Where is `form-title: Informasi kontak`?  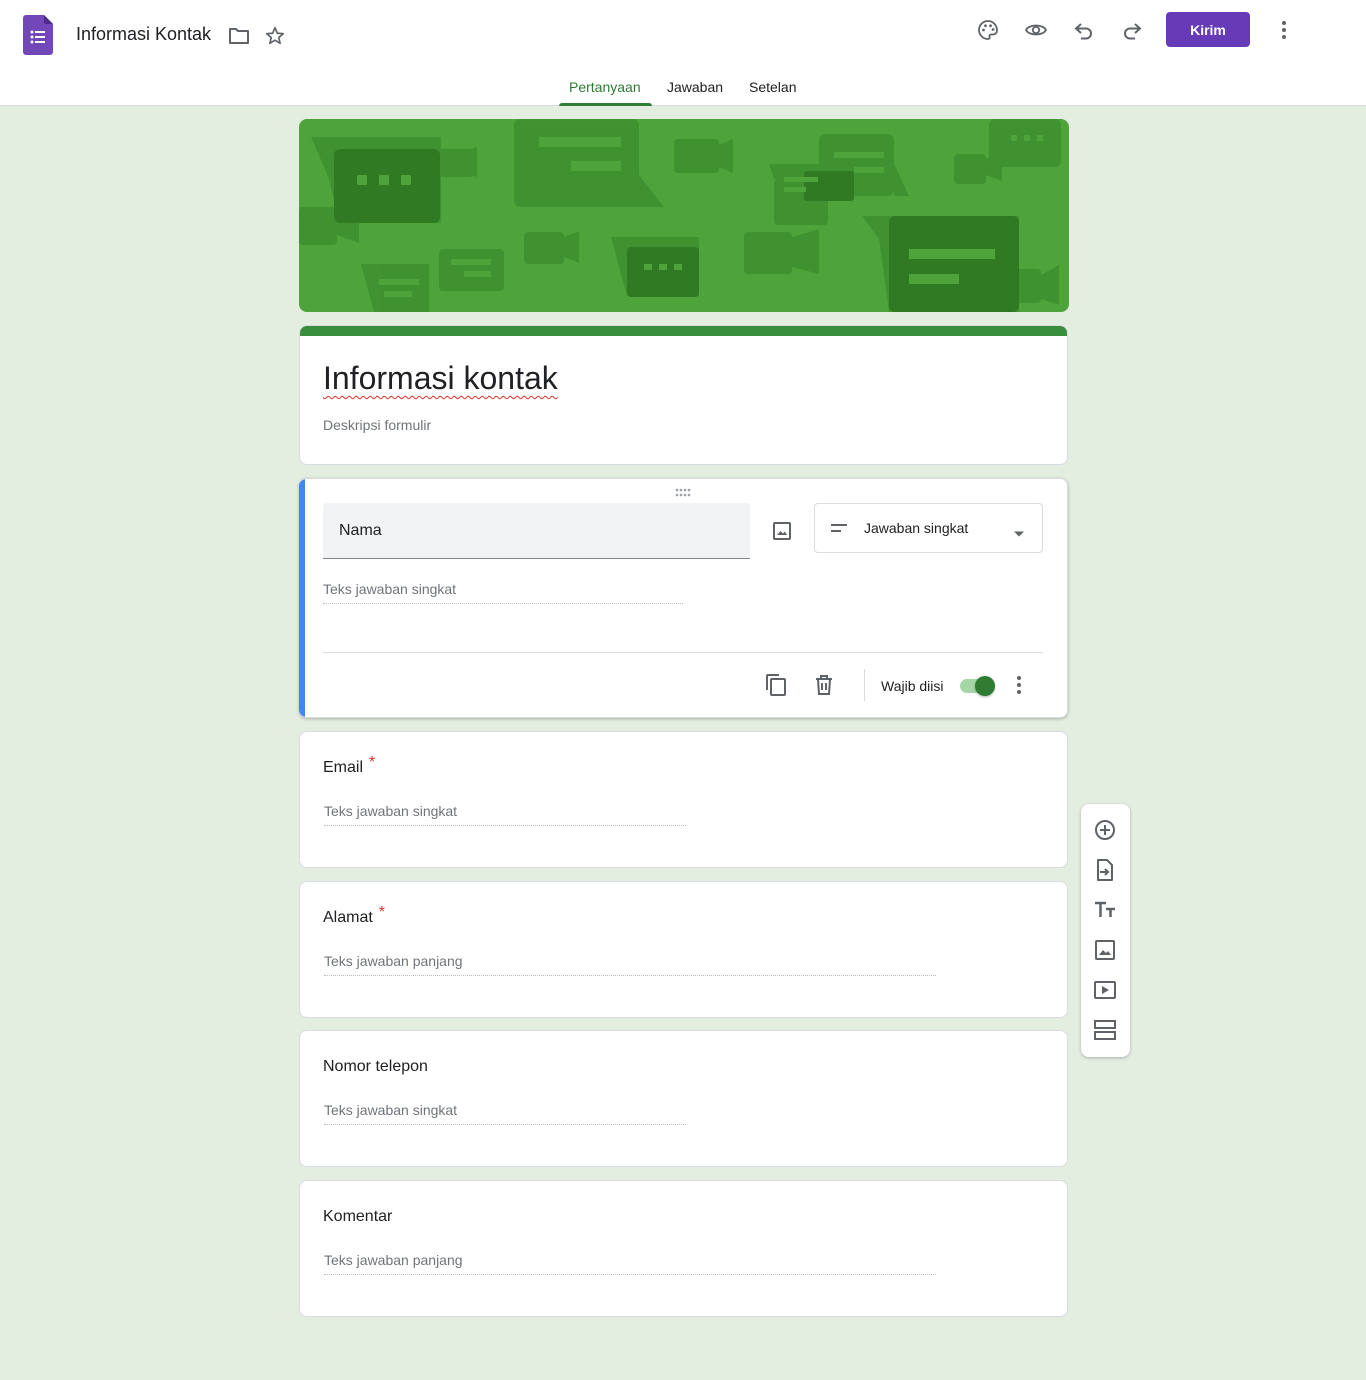 form-title: Informasi kontak is located at coordinates (440, 378).